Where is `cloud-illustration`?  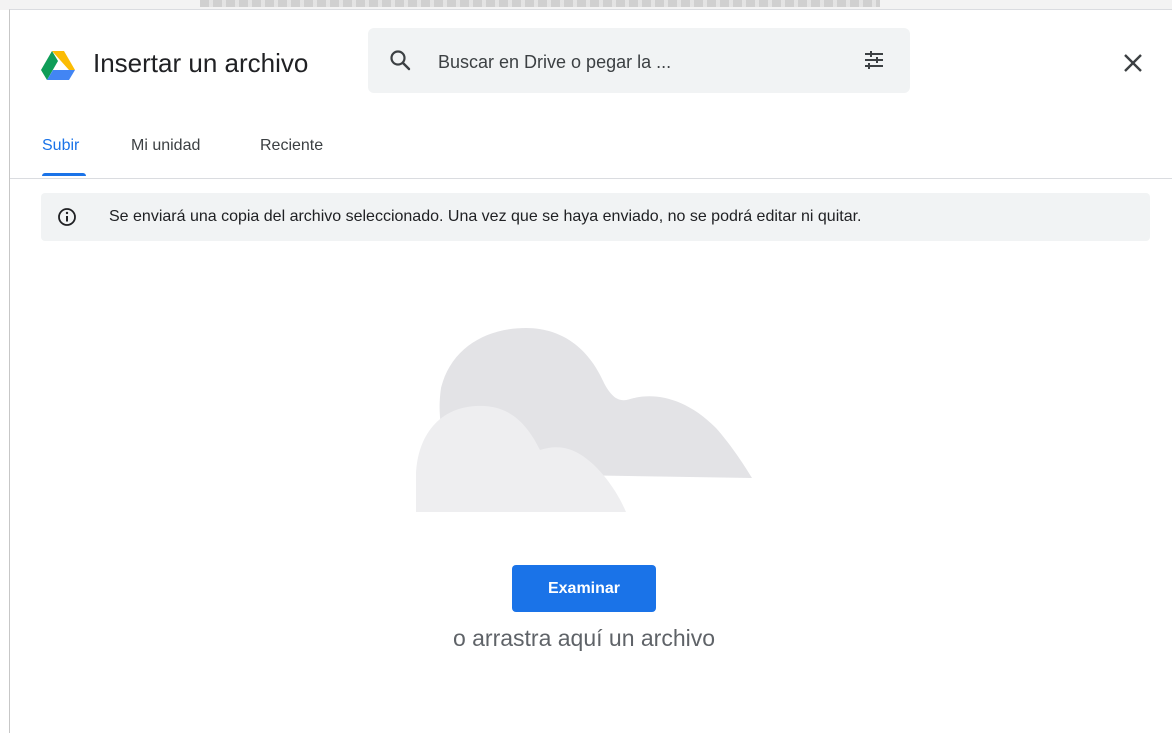 cloud-illustration is located at coordinates (584, 420).